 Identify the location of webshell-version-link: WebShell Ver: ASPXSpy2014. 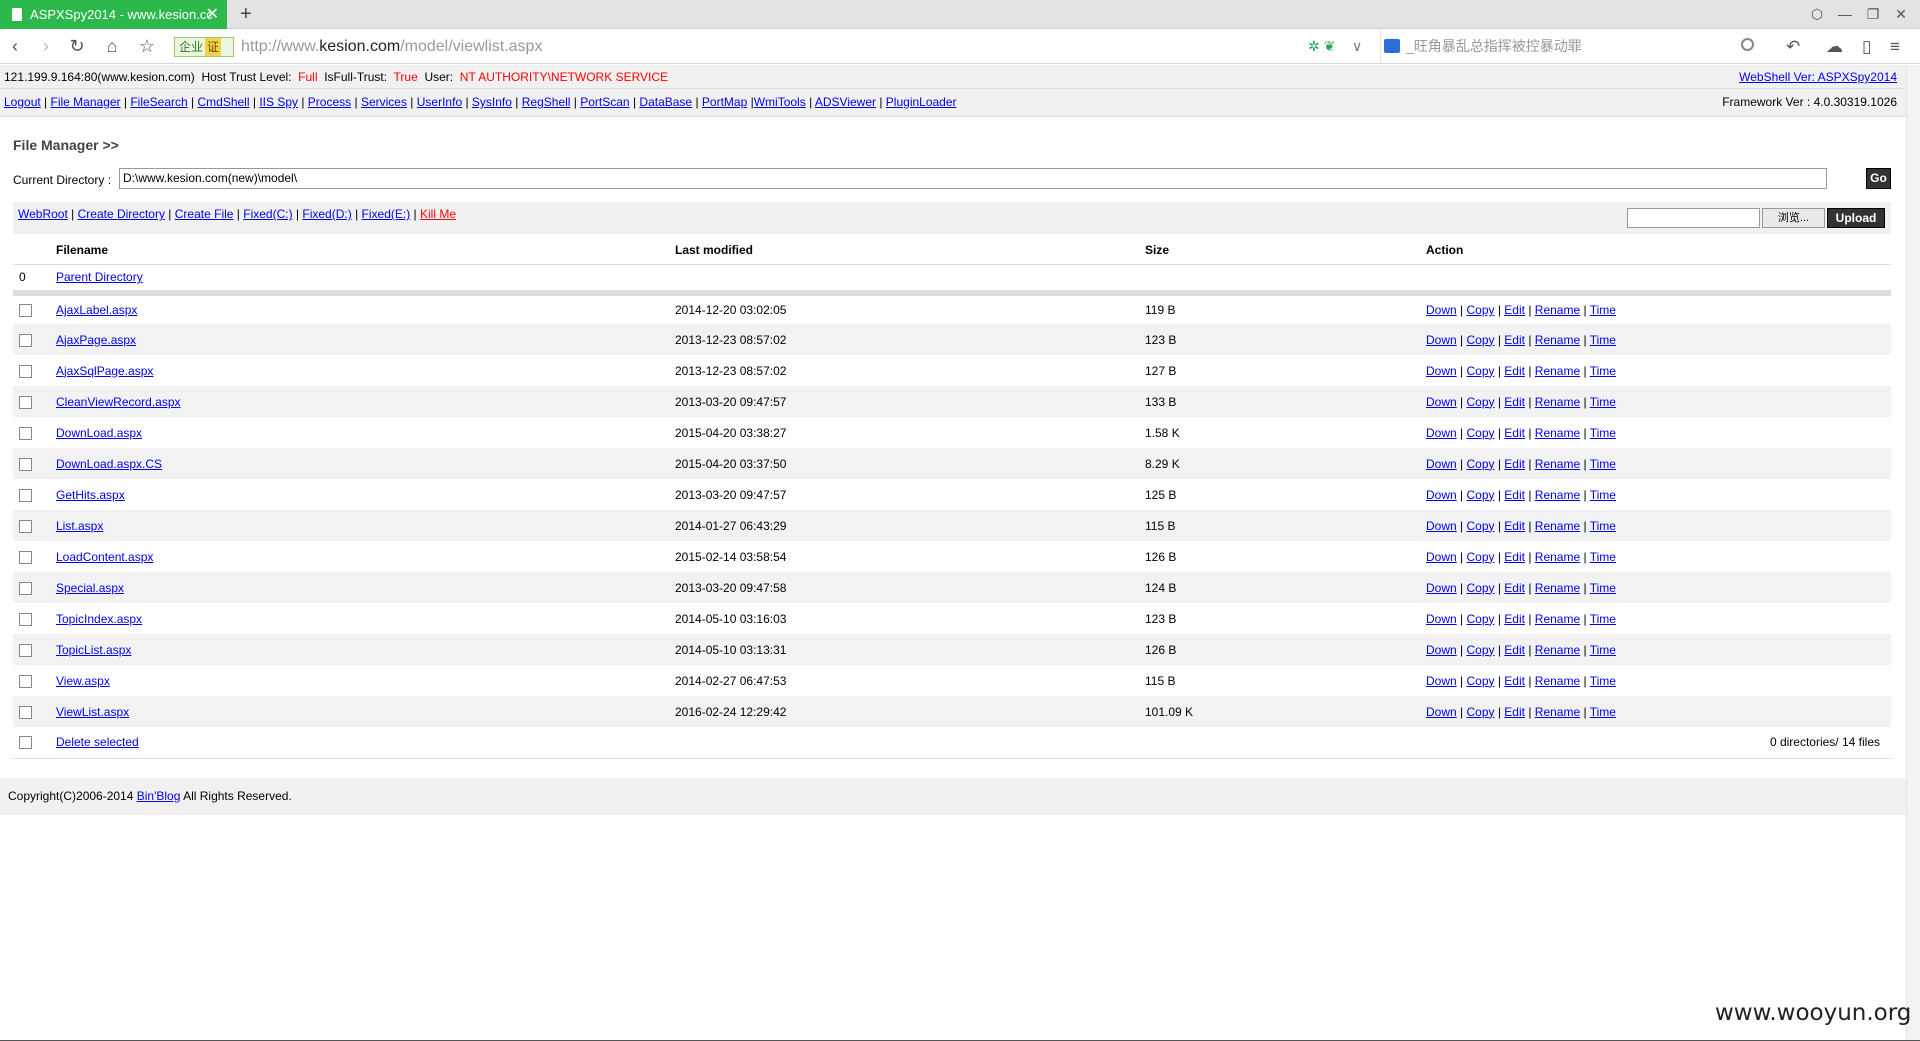
(1818, 77).